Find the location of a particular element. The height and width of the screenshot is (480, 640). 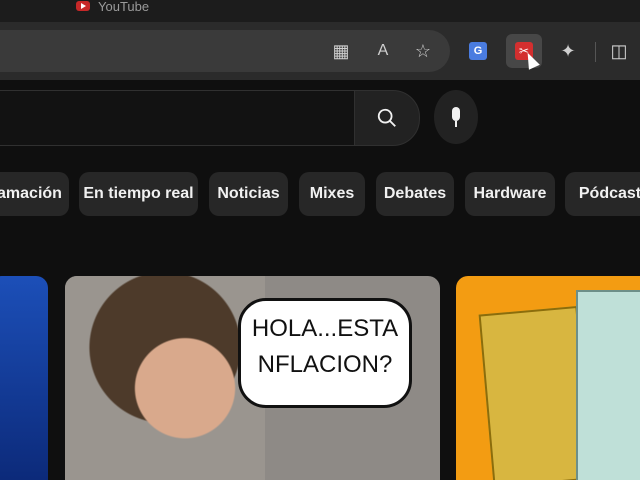

extensions-puzzle-icon: ✦ is located at coordinates (568, 51).